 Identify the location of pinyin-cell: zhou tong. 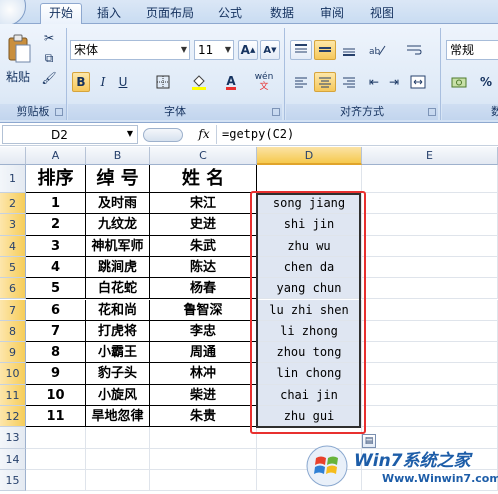
(309, 353).